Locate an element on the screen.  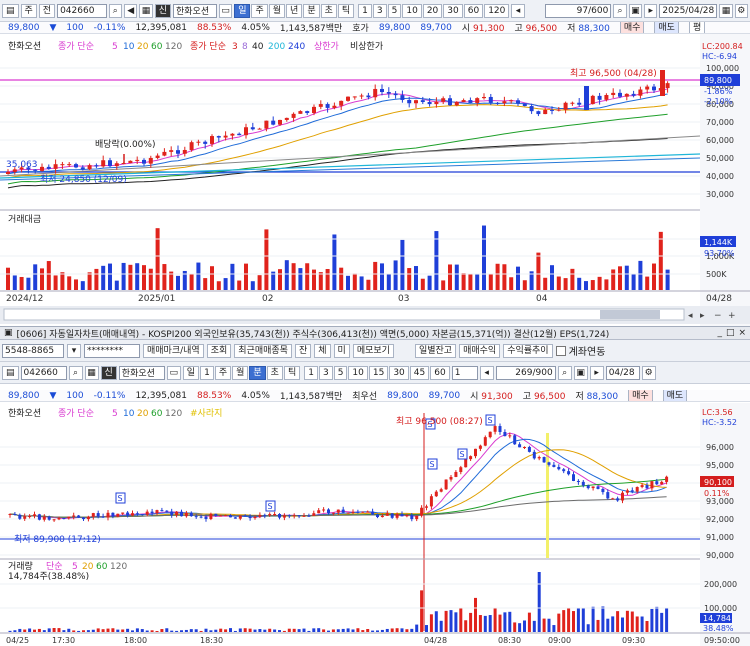
eval-button: 평 is located at coordinates (697, 27).